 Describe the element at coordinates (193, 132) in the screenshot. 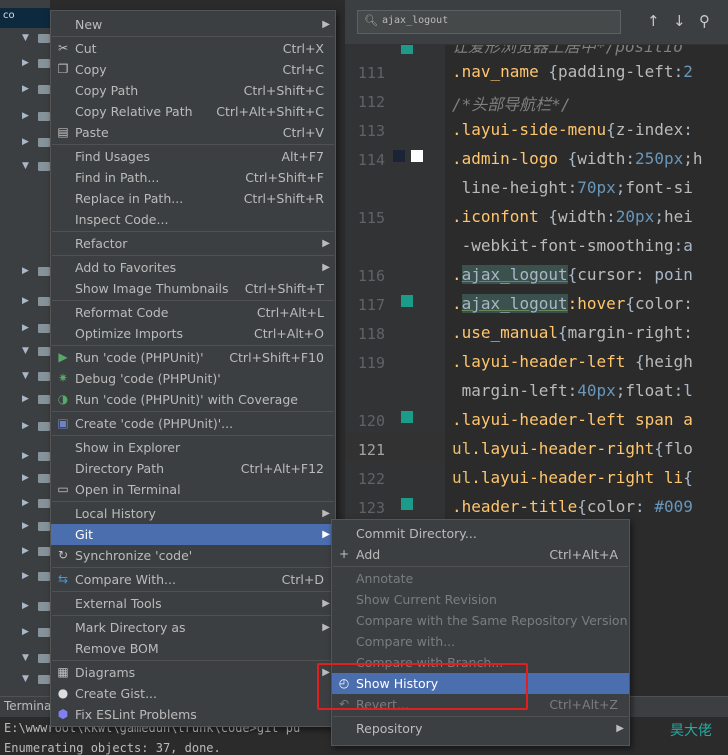

I see `menu-item-paste: ▤ Paste Ctrl+V` at that location.